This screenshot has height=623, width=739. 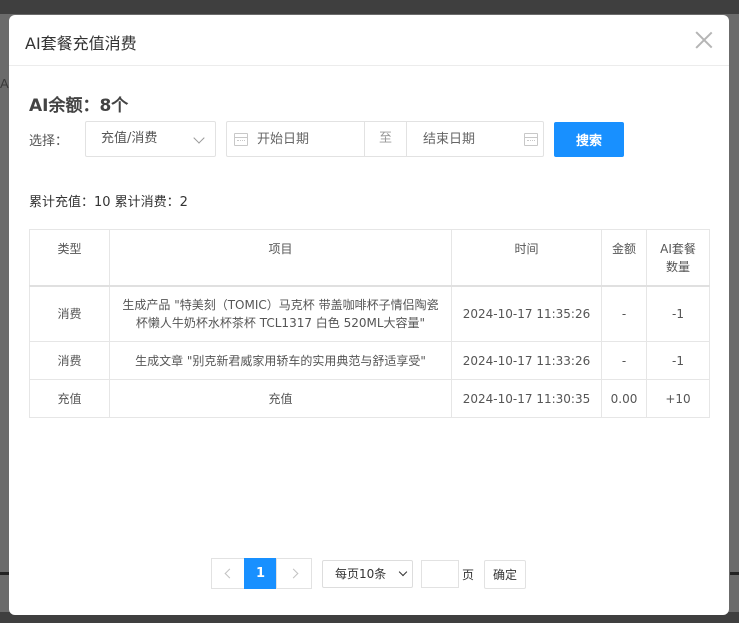 What do you see at coordinates (589, 139) in the screenshot?
I see `search-button: 搜索` at bounding box center [589, 139].